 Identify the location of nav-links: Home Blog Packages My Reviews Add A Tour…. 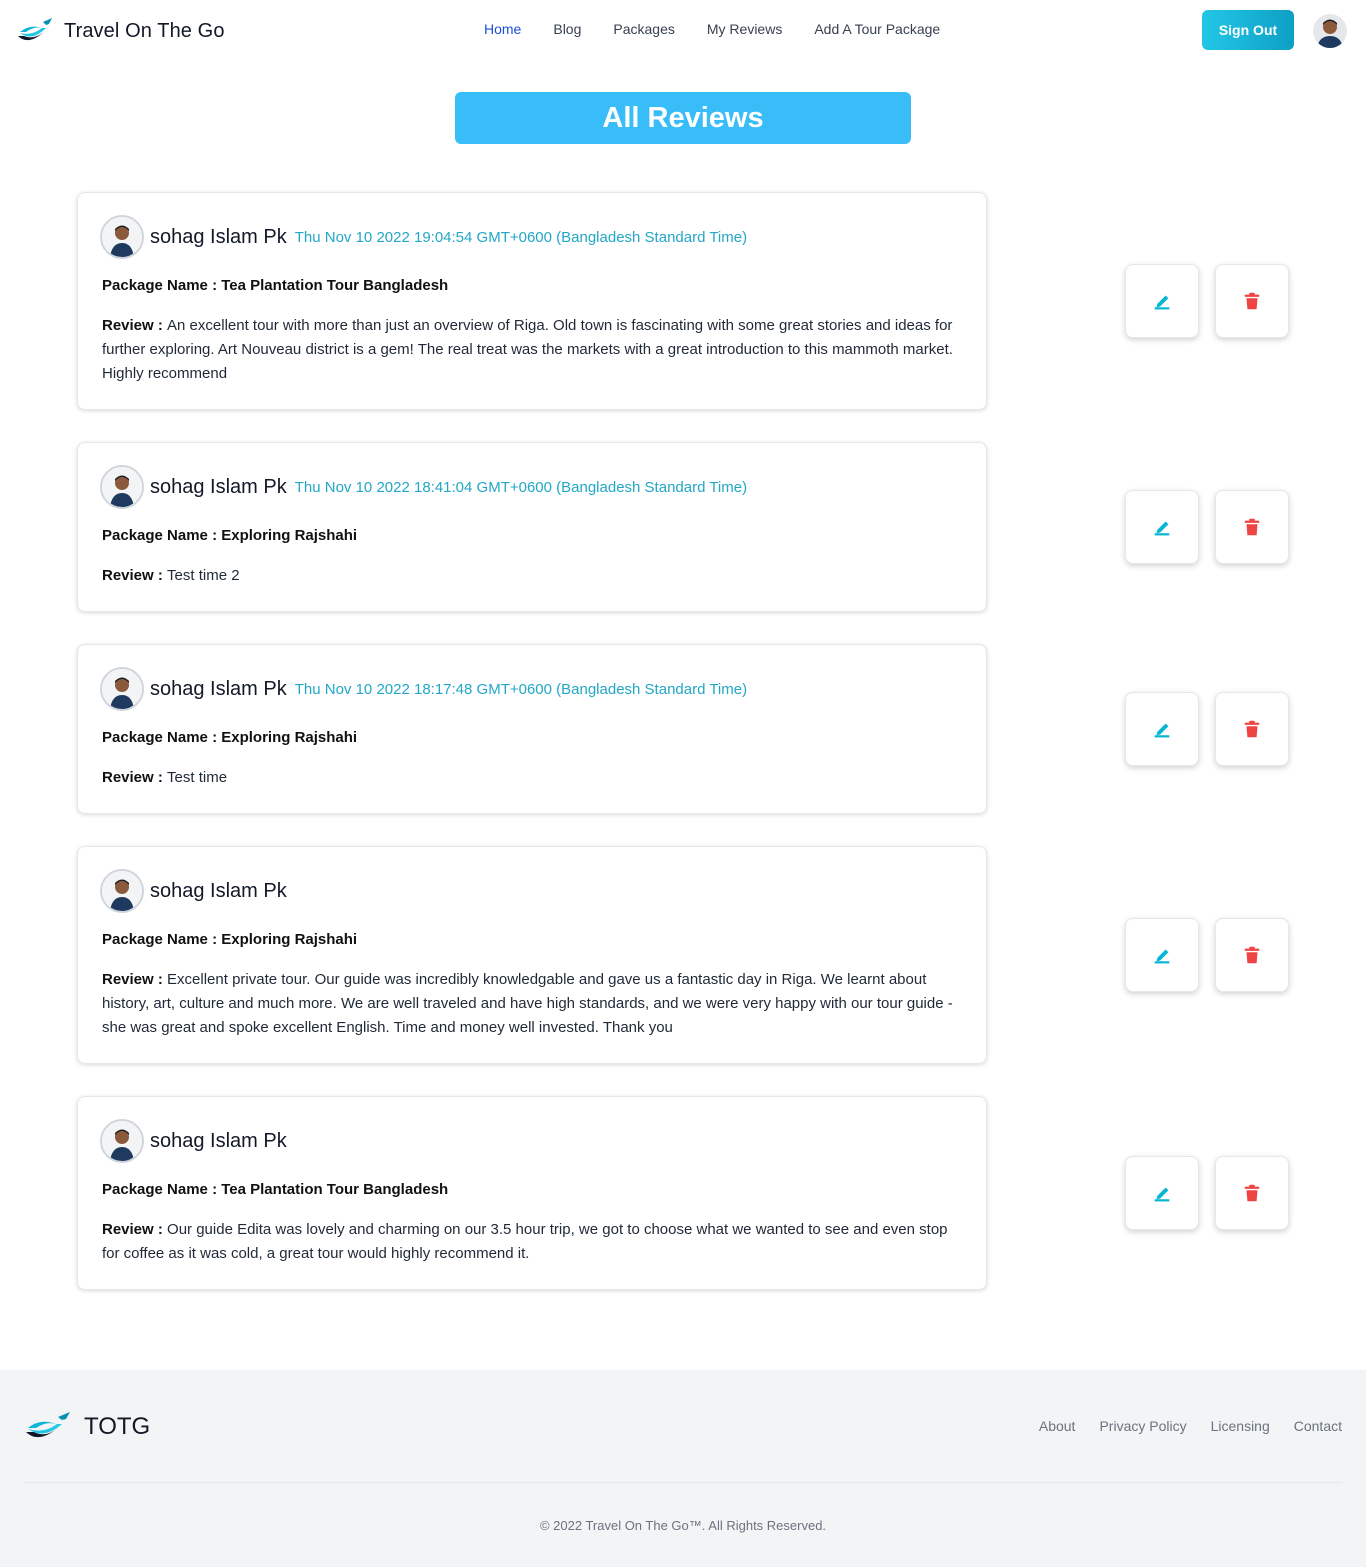
(728, 29).